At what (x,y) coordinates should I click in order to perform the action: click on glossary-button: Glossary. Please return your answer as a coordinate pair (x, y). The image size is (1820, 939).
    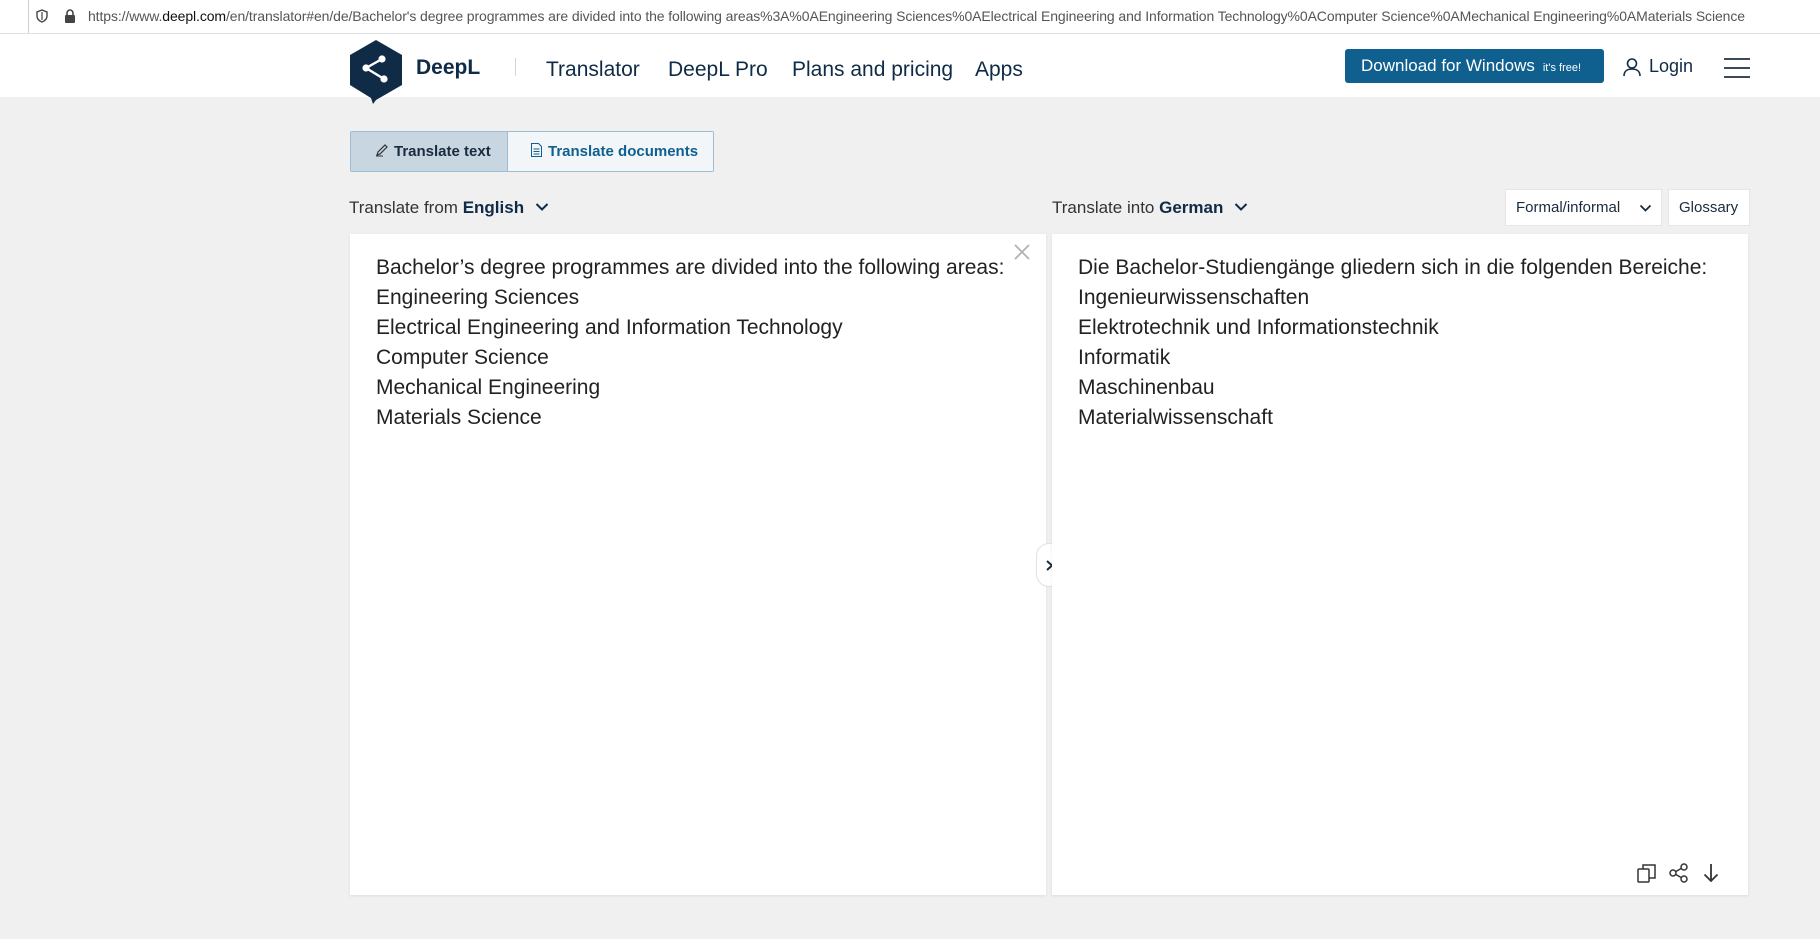
    Looking at the image, I should click on (1709, 207).